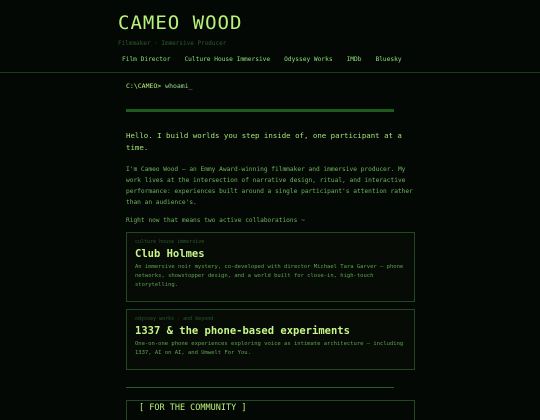 The image size is (540, 420). Describe the element at coordinates (174, 319) in the screenshot. I see `card-kicker: odyssey works · and beyond` at that location.